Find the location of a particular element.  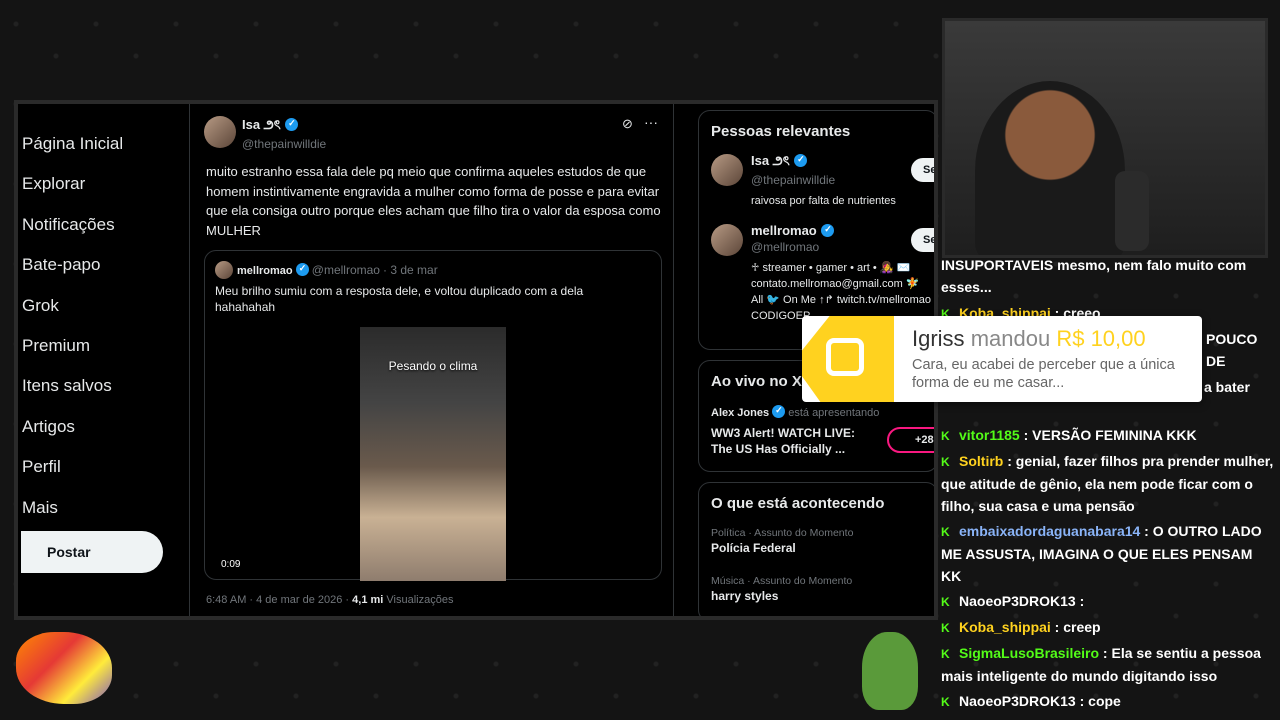

grok-icon: ⊘ is located at coordinates (627, 124).